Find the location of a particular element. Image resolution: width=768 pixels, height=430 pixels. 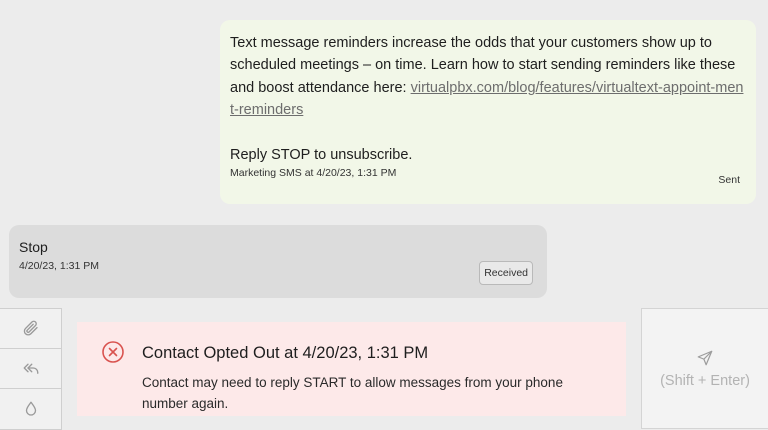

received-status-badge: Received is located at coordinates (506, 273).